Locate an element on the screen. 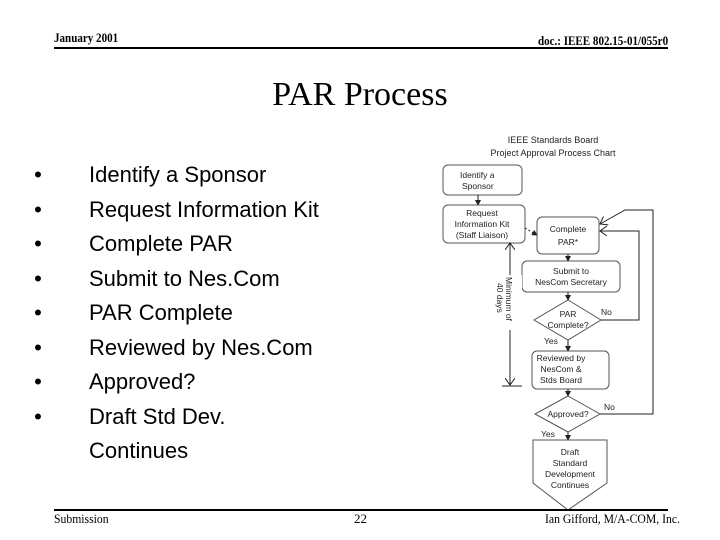  arrow-request-complete is located at coordinates (531, 231).